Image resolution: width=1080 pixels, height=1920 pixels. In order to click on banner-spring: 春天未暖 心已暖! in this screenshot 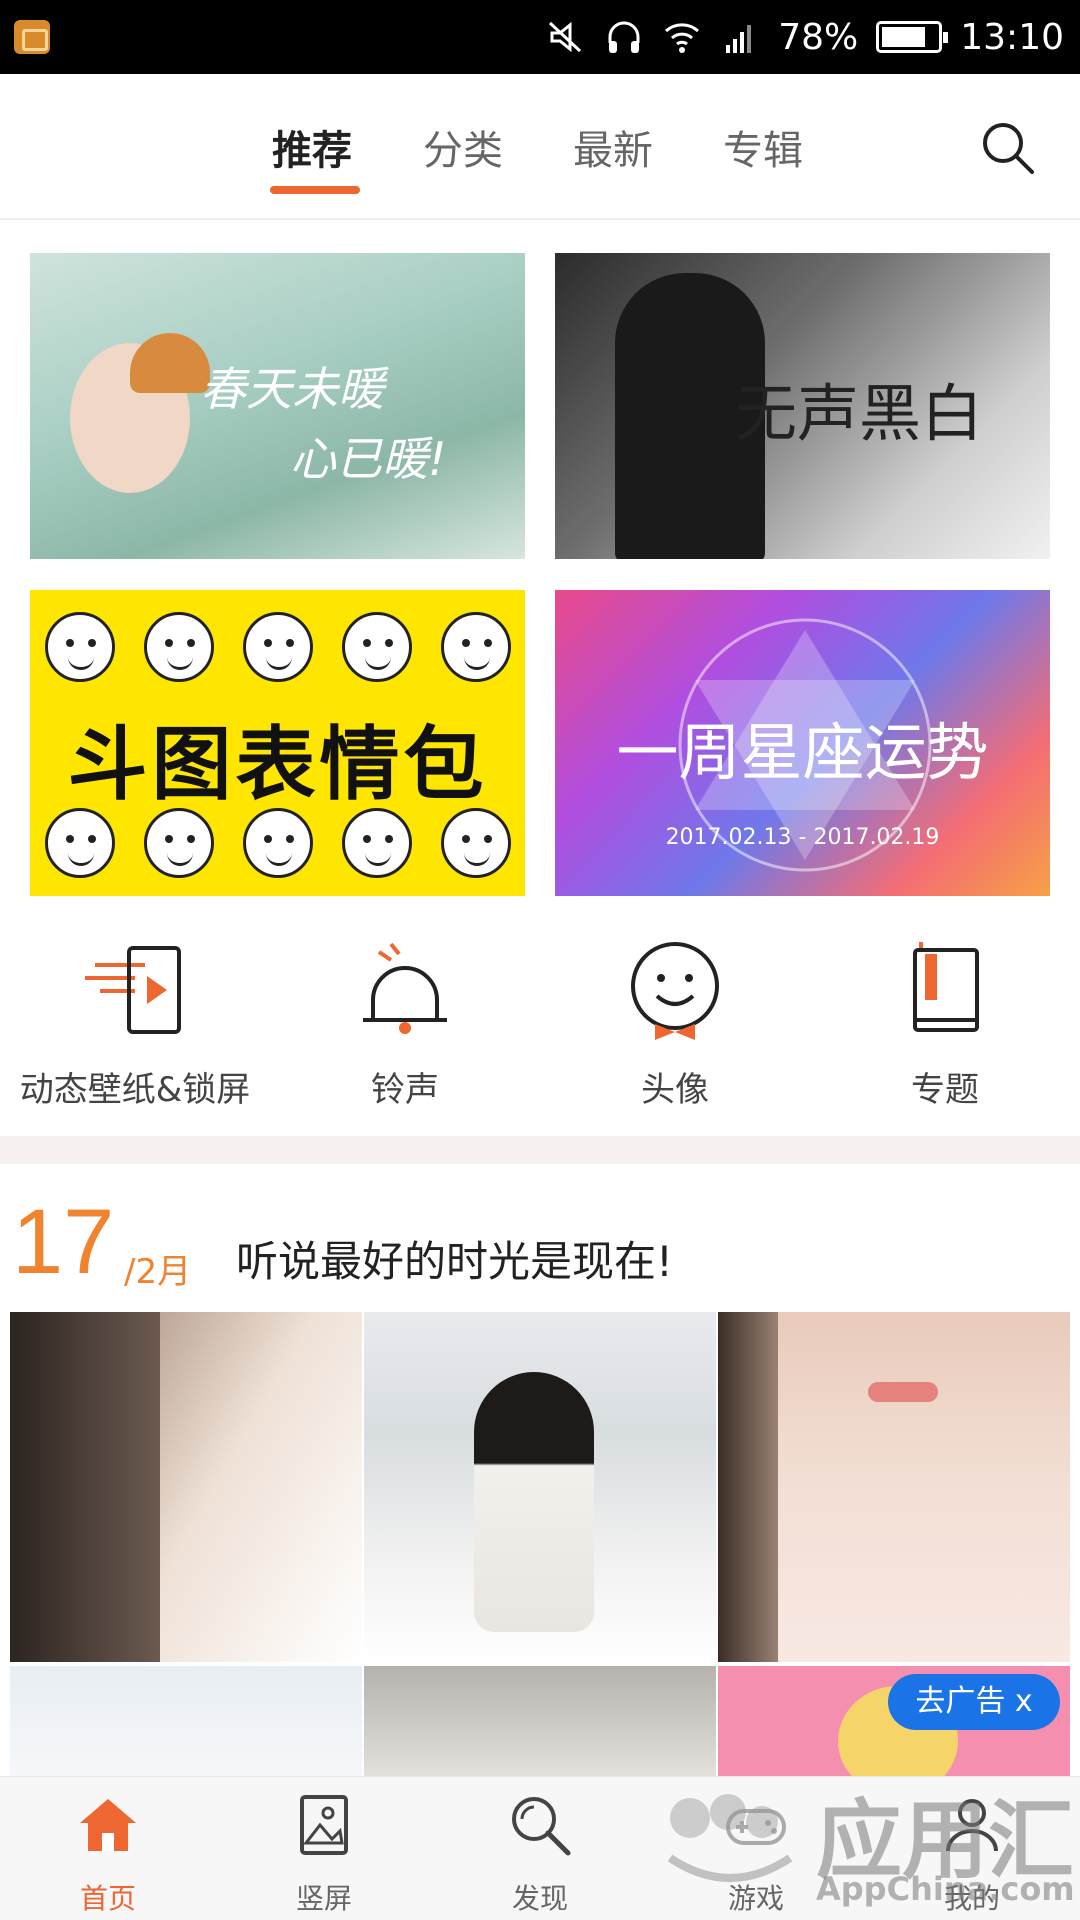, I will do `click(277, 406)`.